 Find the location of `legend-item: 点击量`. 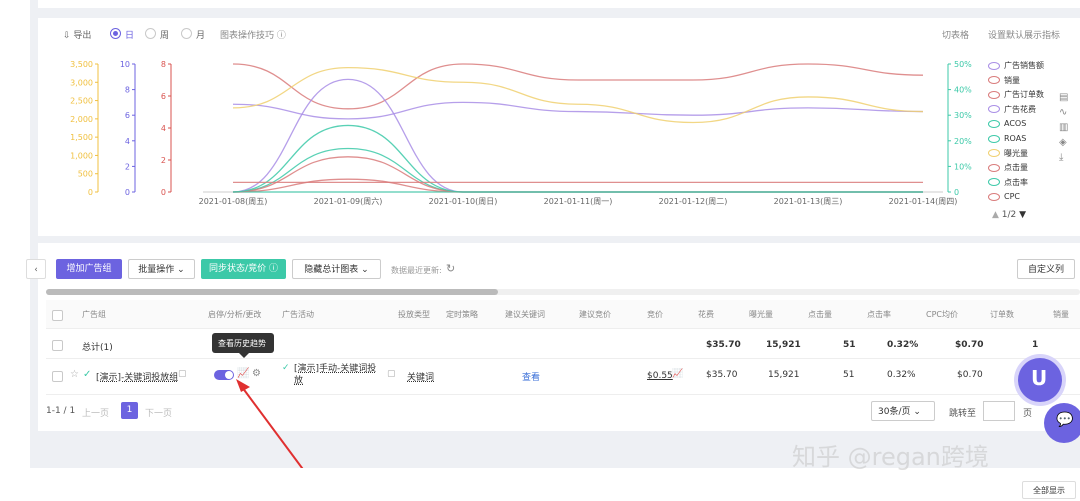

legend-item: 点击量 is located at coordinates (1008, 168).